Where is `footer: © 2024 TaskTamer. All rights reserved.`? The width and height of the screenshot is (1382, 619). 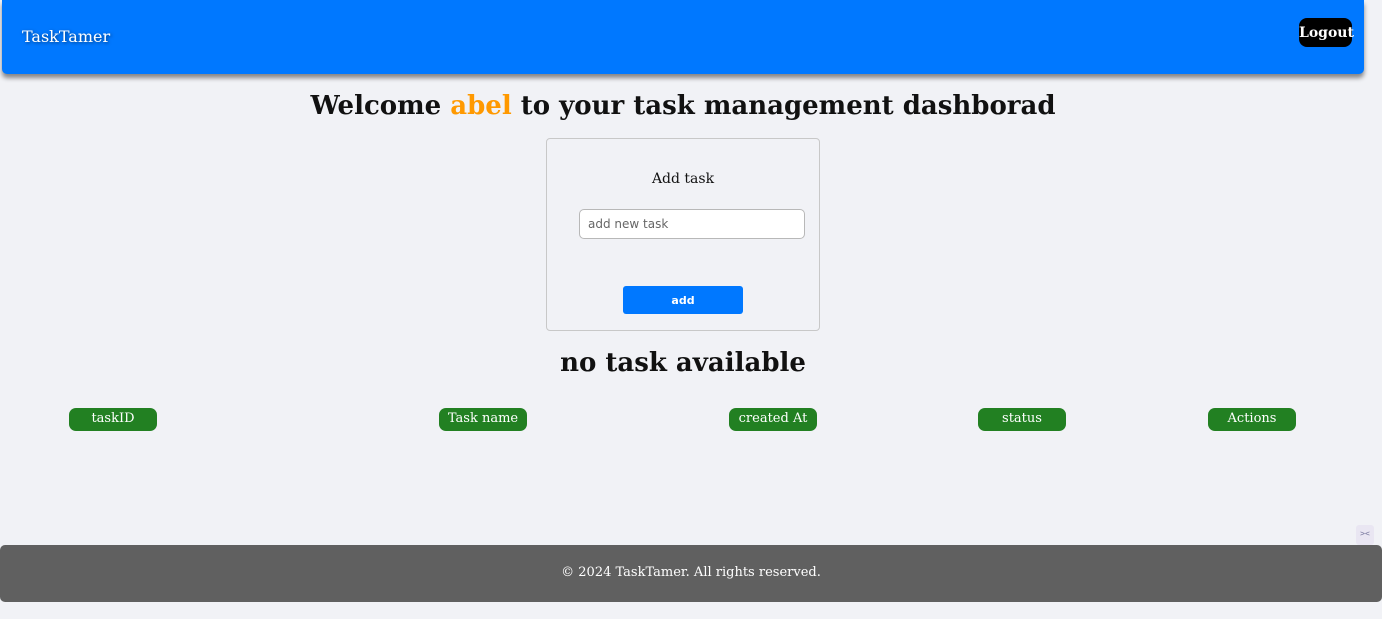 footer: © 2024 TaskTamer. All rights reserved. is located at coordinates (691, 573).